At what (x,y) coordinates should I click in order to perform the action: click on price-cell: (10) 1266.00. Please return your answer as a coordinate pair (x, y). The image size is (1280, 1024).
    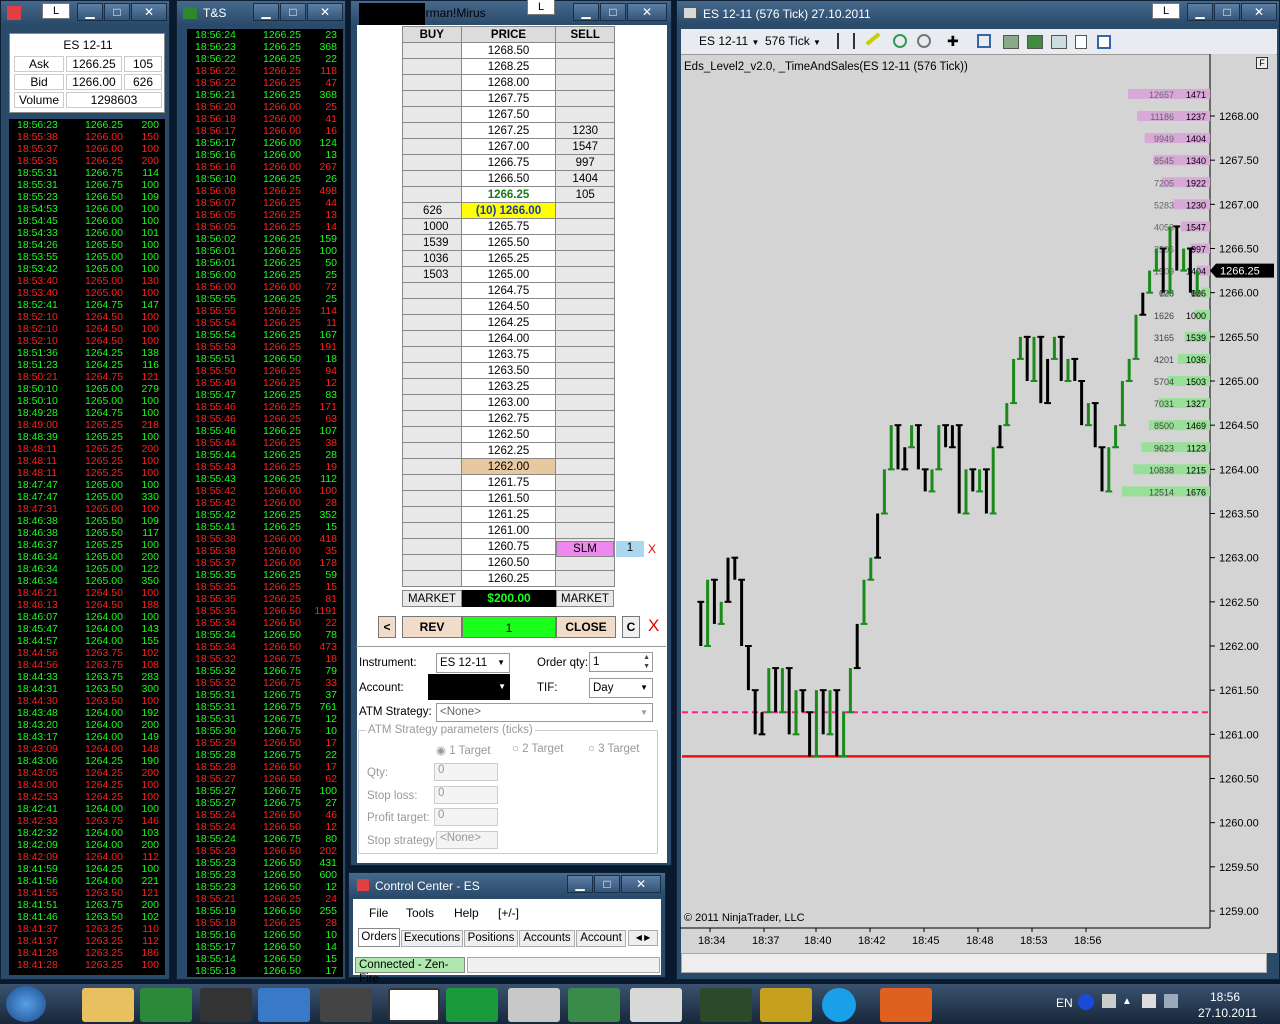
    Looking at the image, I should click on (508, 210).